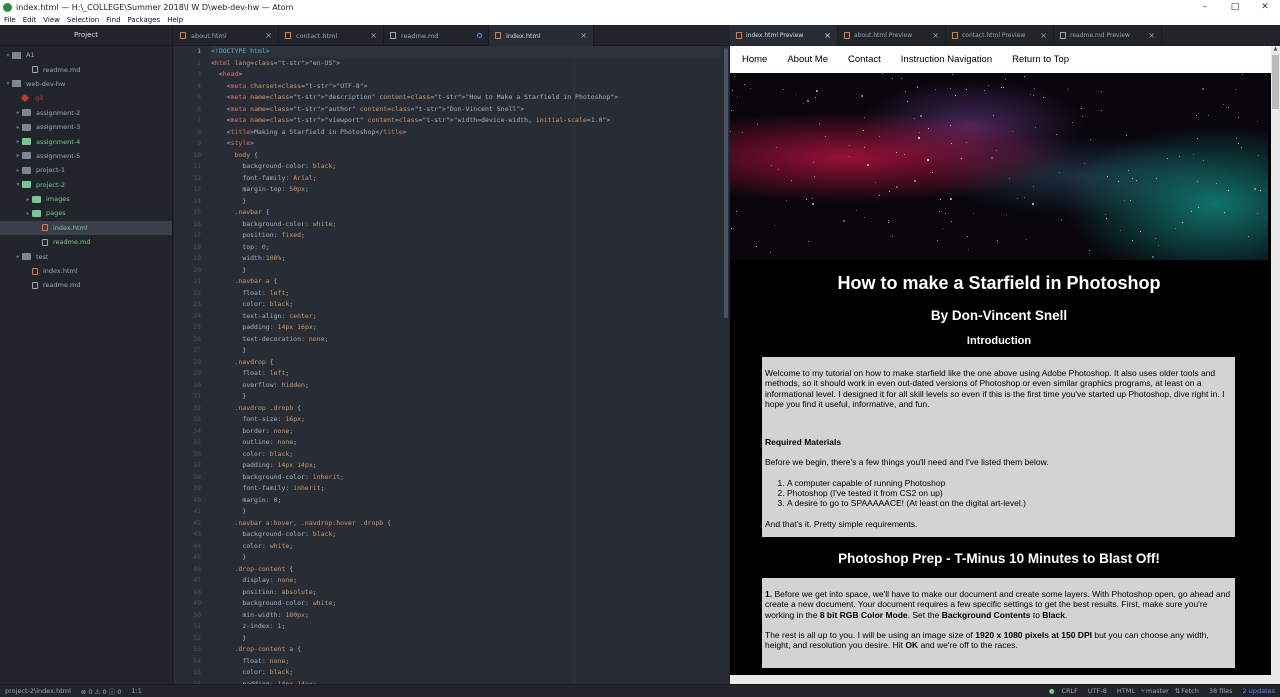 The image size is (1280, 697). I want to click on menu-help: Help, so click(174, 20).